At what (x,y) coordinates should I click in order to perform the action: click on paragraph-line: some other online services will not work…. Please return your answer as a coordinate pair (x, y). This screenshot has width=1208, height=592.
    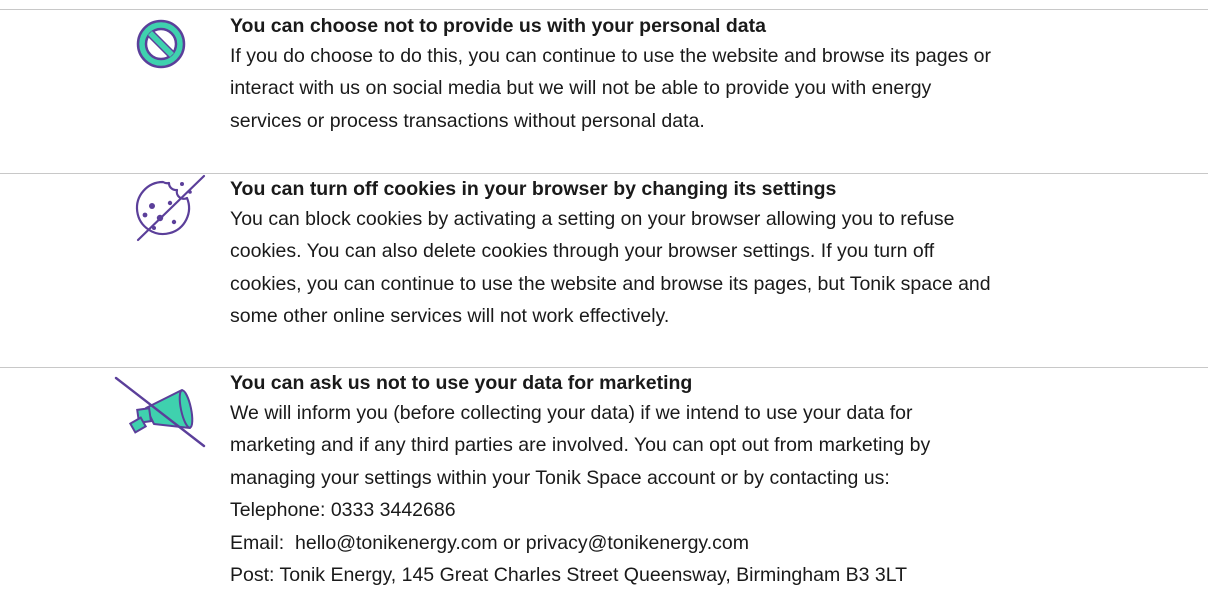
    Looking at the image, I should click on (450, 316).